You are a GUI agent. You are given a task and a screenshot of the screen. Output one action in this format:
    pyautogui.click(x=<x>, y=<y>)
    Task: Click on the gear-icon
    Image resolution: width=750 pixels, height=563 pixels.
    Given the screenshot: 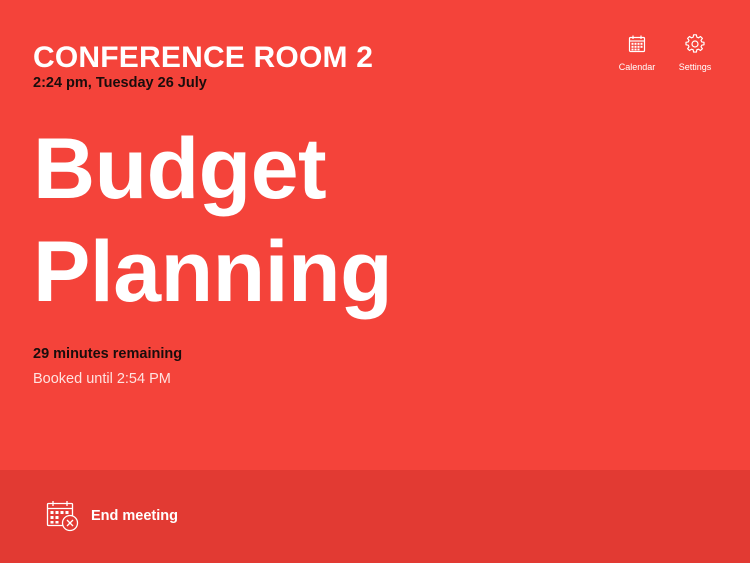 What is the action you would take?
    pyautogui.click(x=695, y=43)
    